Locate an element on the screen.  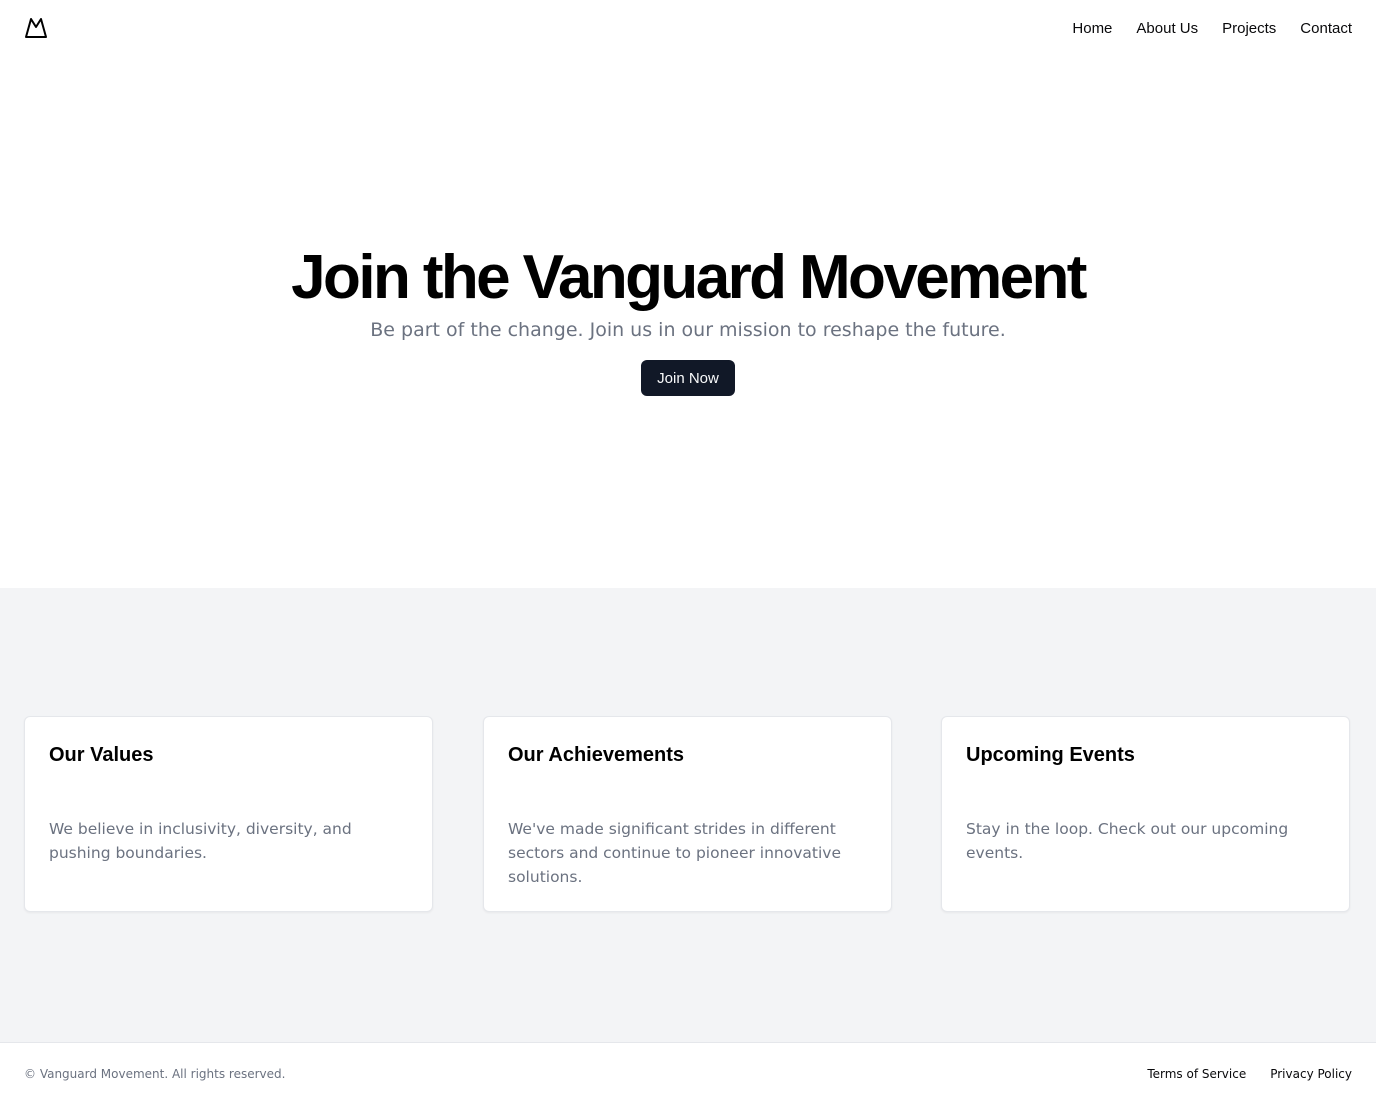
footer-links: Terms of Service Privacy Policy is located at coordinates (1249, 1074).